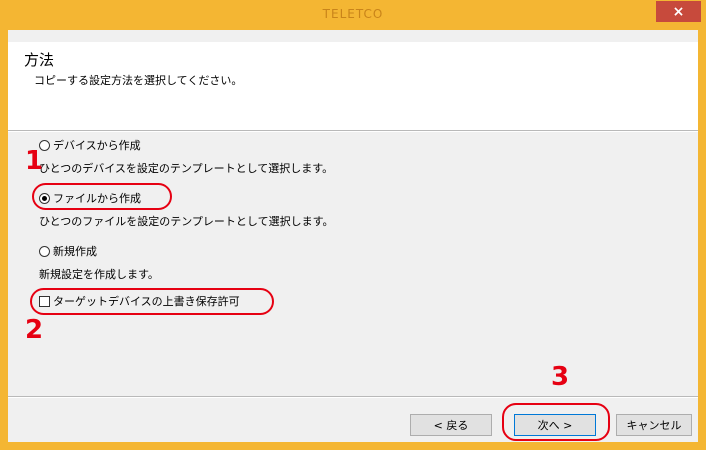 The width and height of the screenshot is (706, 450). What do you see at coordinates (44, 251) in the screenshot?
I see `radio-new` at bounding box center [44, 251].